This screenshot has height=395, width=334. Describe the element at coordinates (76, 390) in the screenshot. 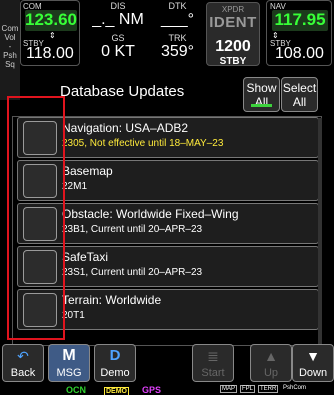

I see `ocn-annunciator: OCN` at that location.